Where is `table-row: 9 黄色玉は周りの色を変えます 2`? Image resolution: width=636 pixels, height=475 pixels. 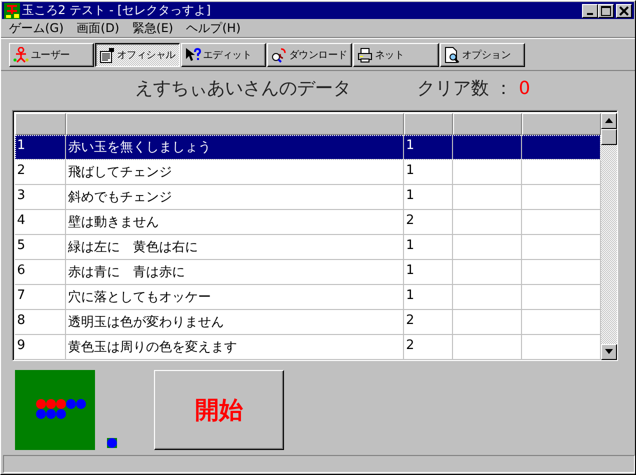
table-row: 9 黄色玉は周りの色を変えます 2 is located at coordinates (308, 347).